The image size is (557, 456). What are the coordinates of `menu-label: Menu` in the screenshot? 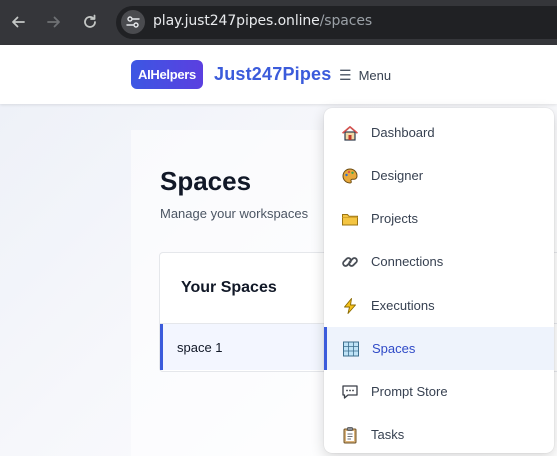 It's located at (375, 75).